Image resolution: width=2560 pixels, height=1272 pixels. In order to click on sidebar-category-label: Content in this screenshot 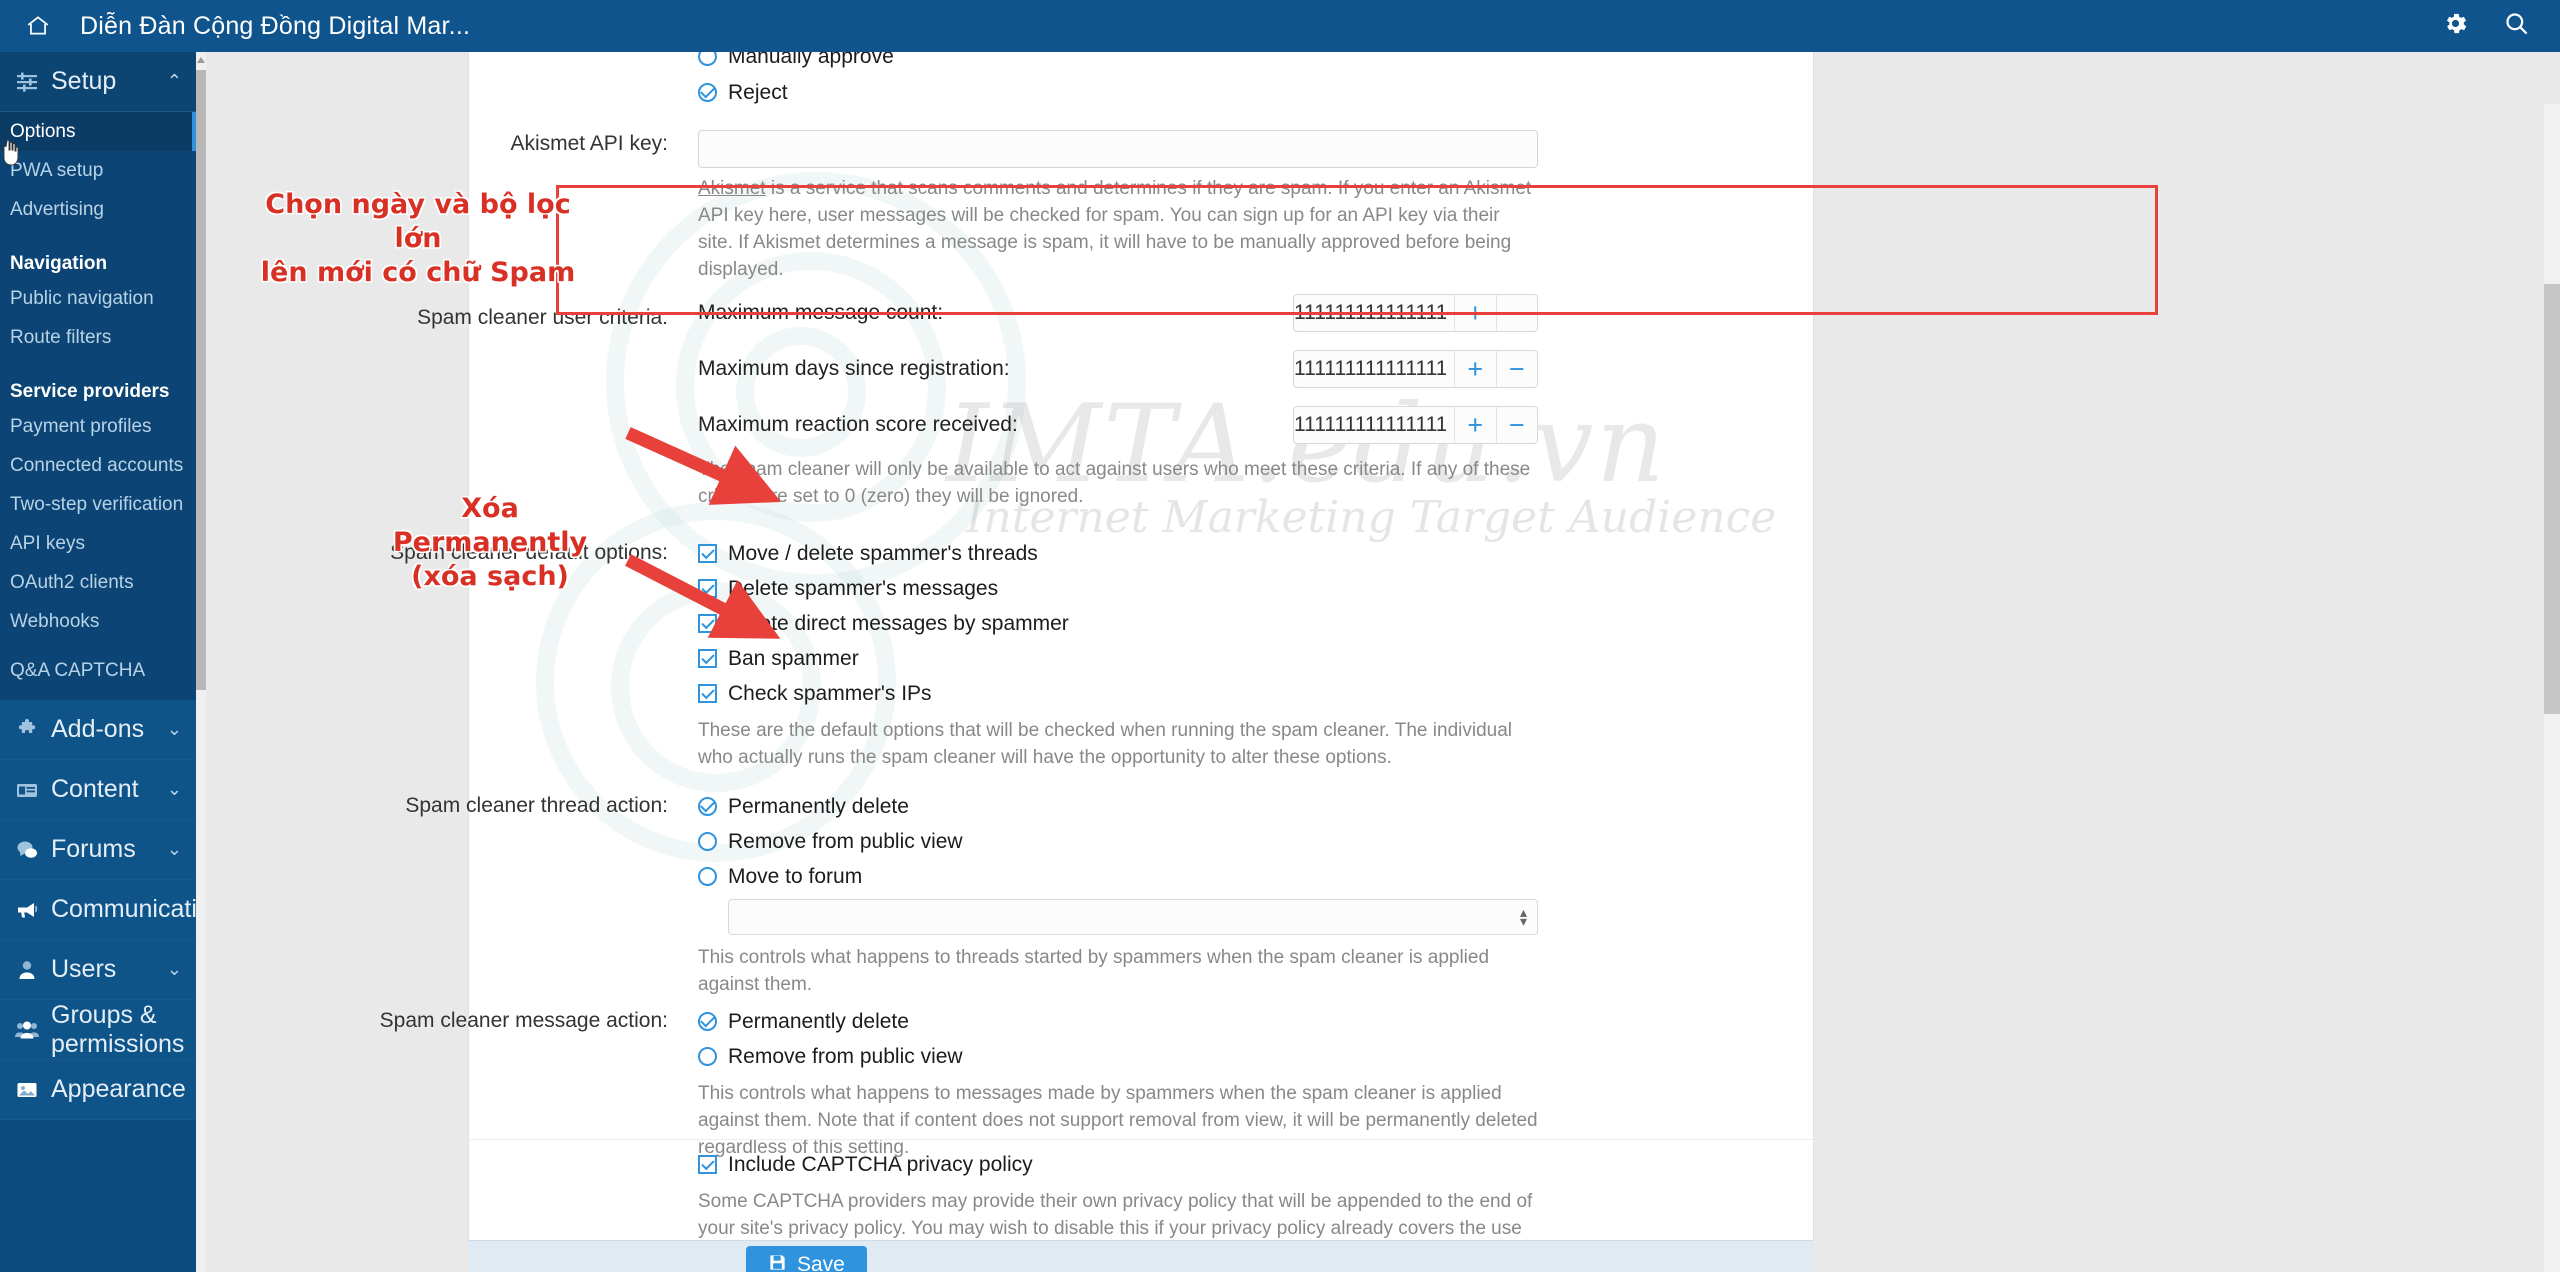, I will do `click(95, 789)`.